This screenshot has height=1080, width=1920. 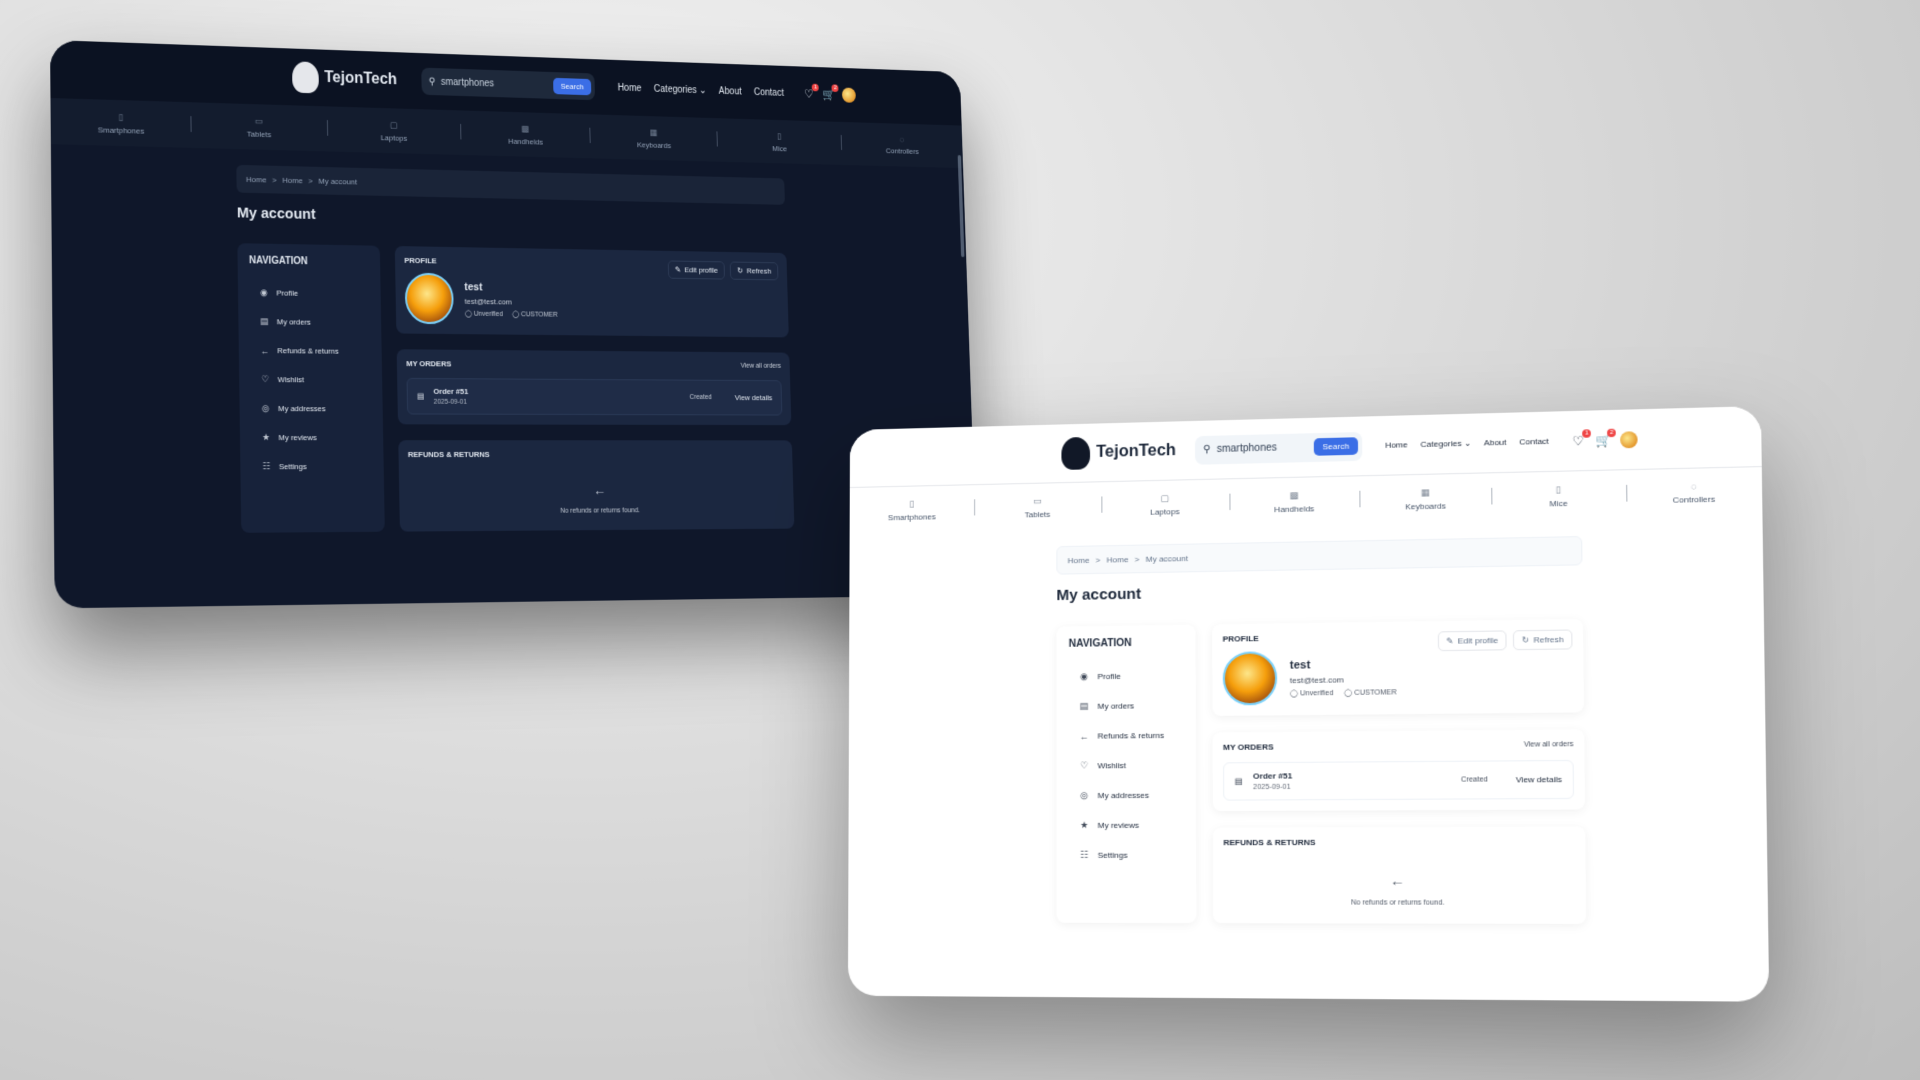 I want to click on heart-icon: ♡, so click(x=265, y=379).